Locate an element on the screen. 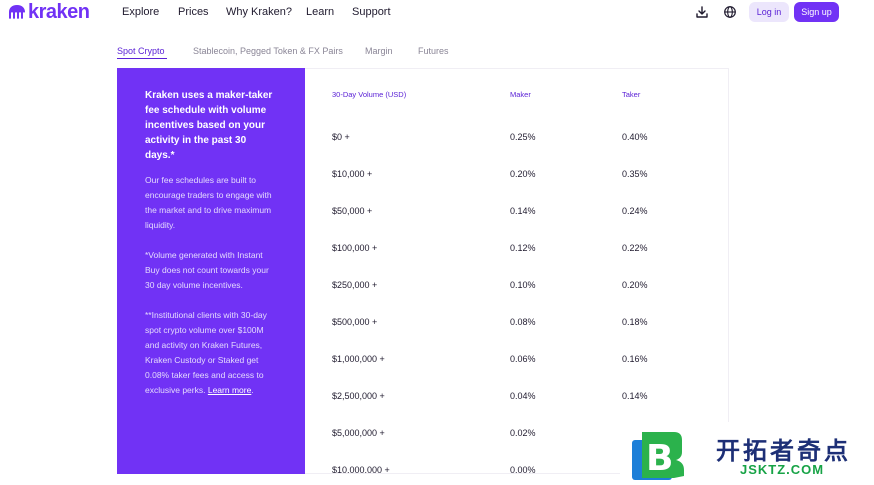 The width and height of the screenshot is (874, 485). taker-cell: 0.16% is located at coordinates (635, 359).